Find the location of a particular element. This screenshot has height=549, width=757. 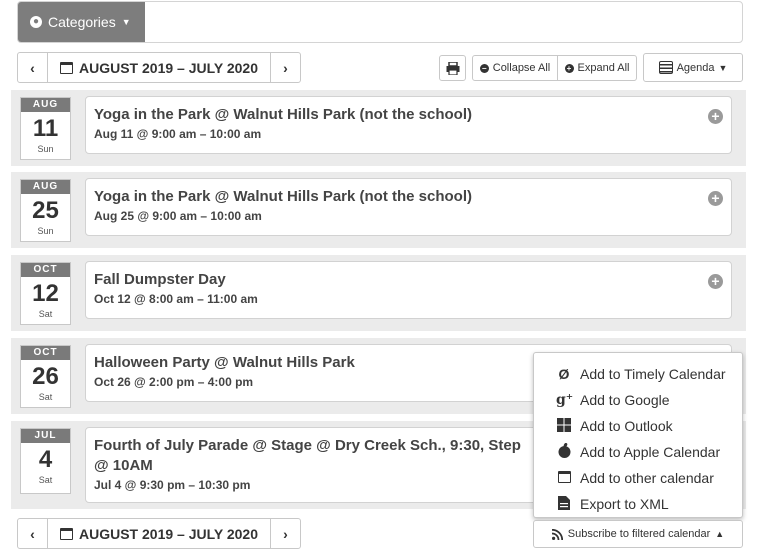

date-badge: OCT 26 Sat is located at coordinates (45, 376).